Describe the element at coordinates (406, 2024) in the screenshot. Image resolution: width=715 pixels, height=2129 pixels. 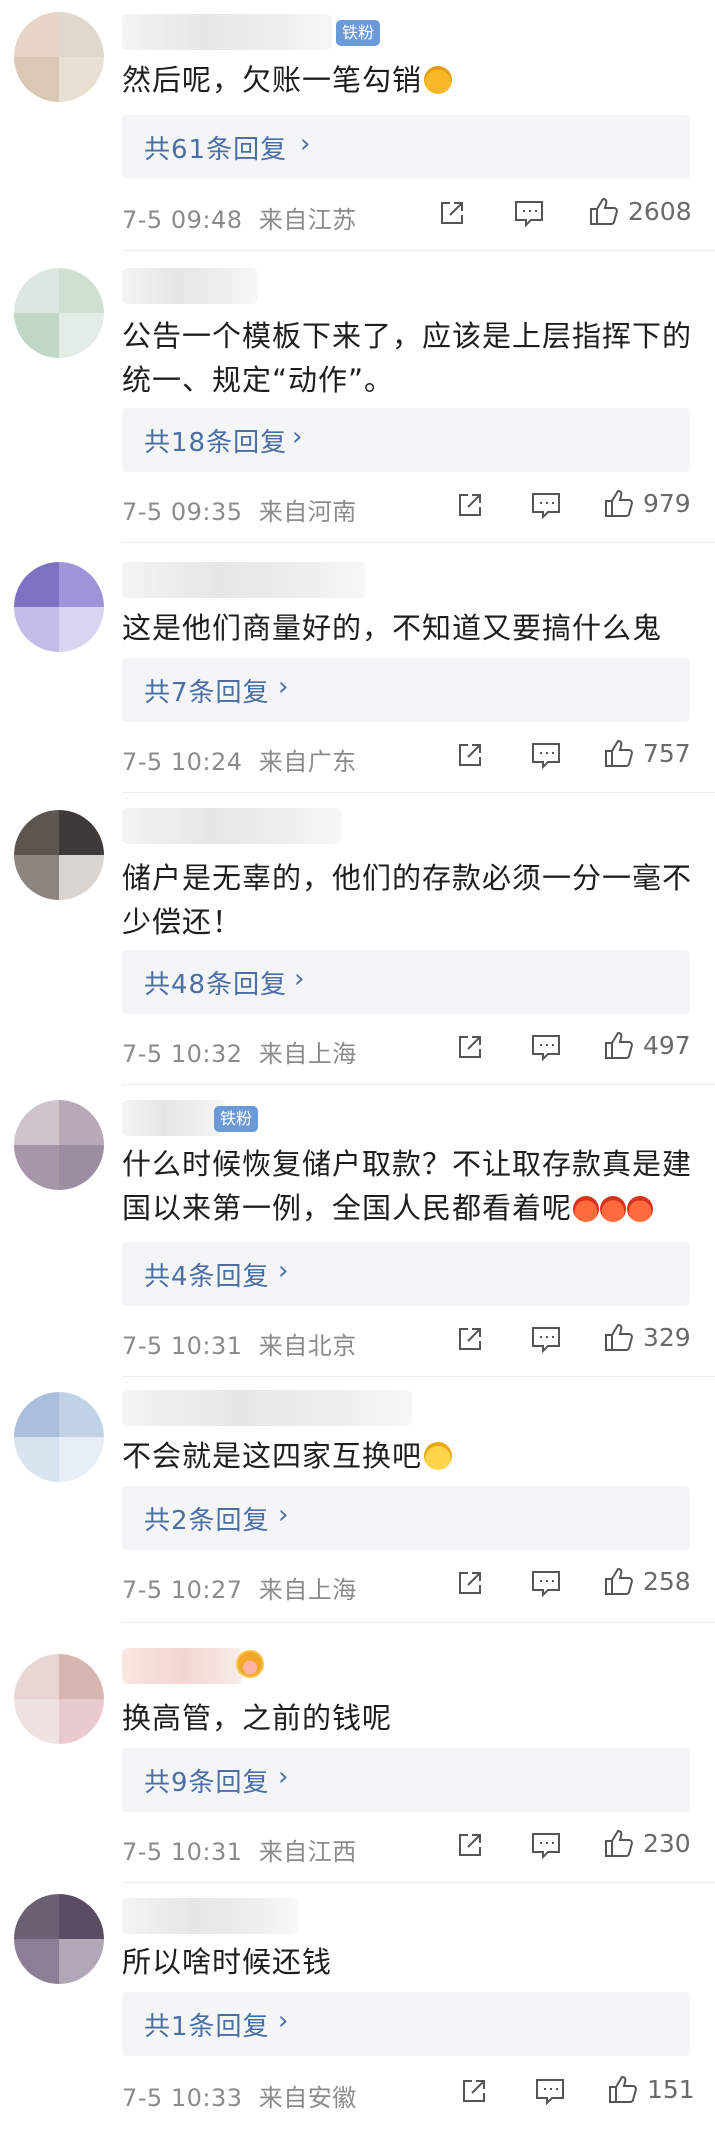
I see `replies-button: 共1条回复 ›` at that location.